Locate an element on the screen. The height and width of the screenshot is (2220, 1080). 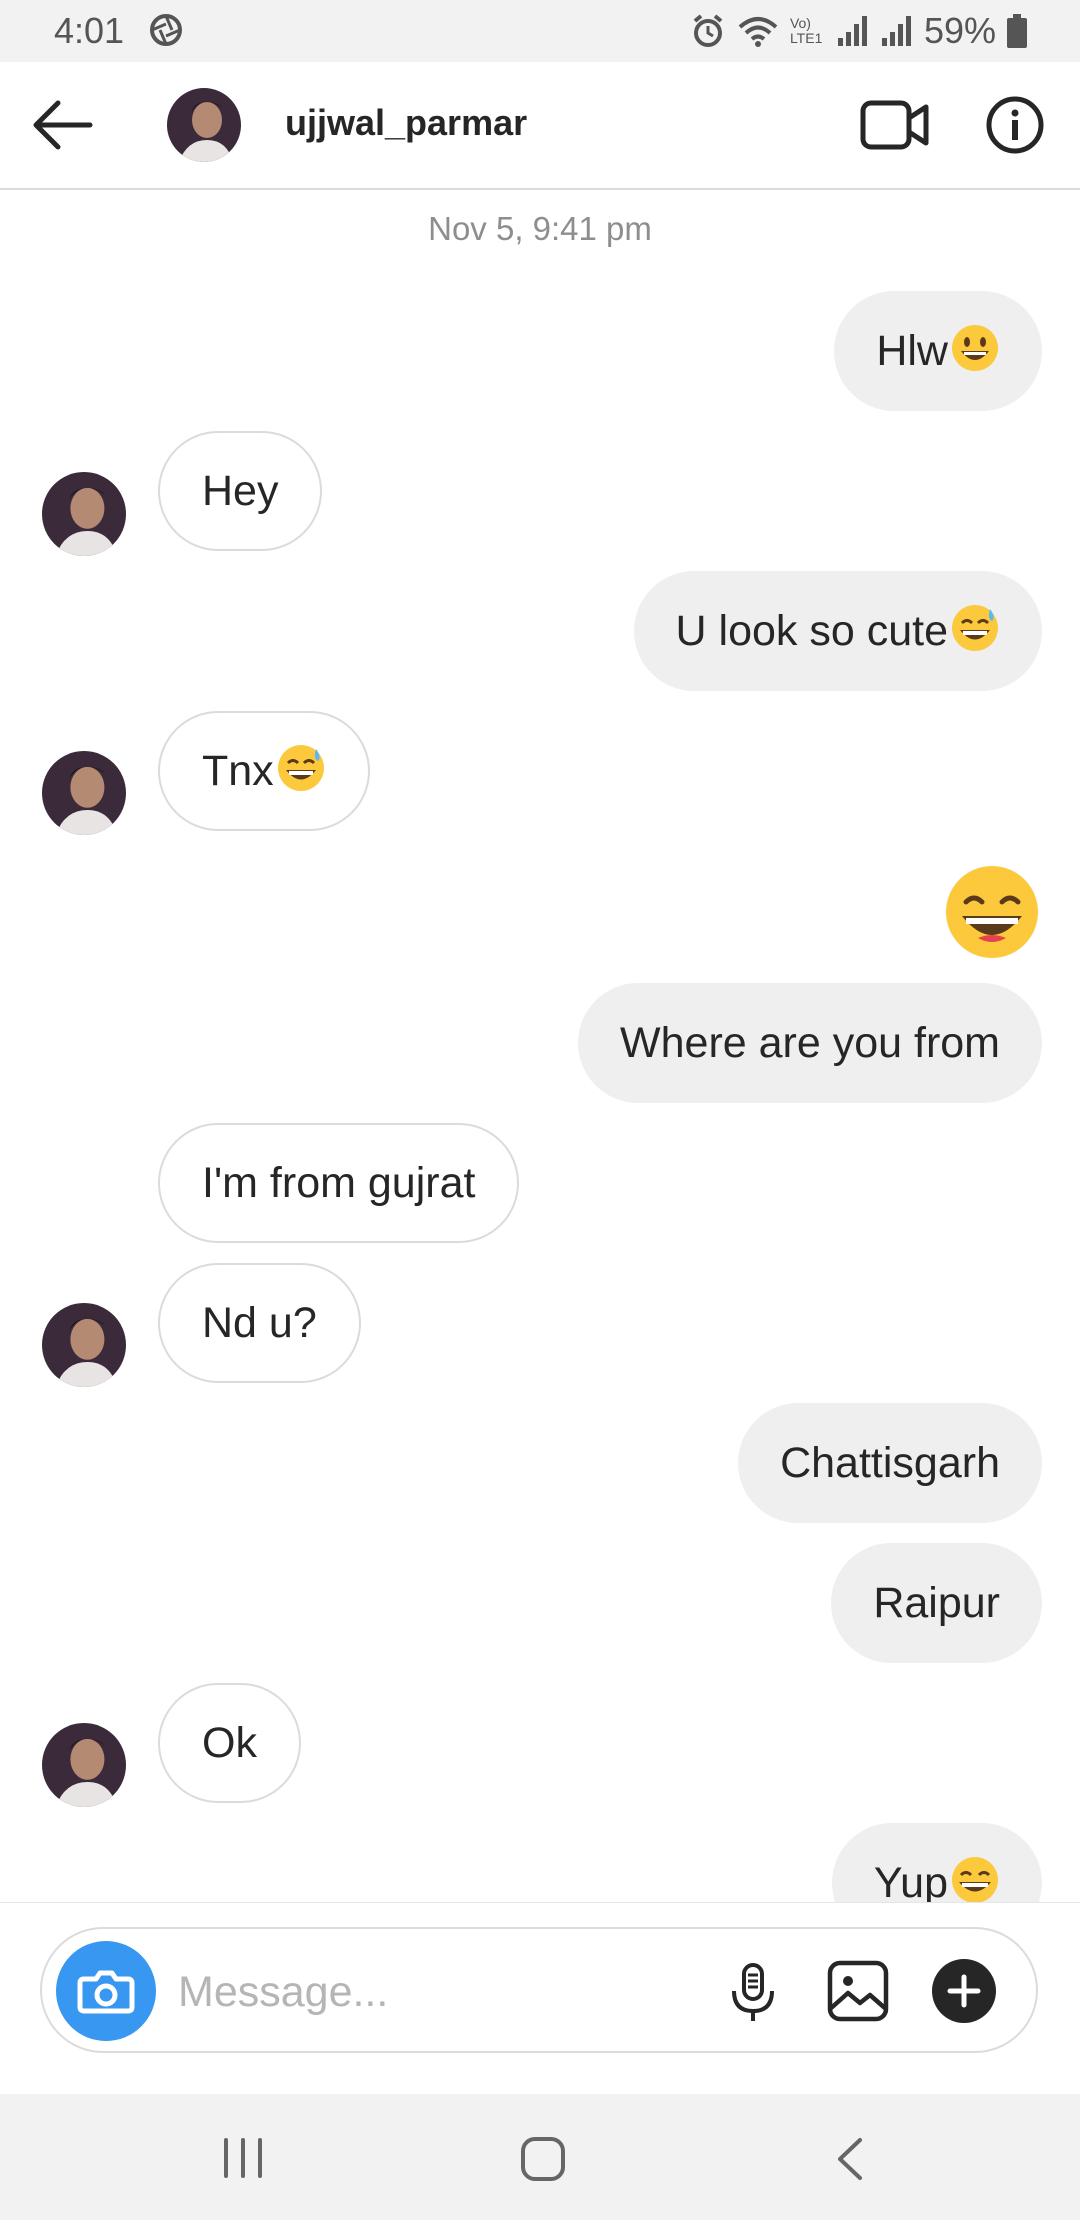
grinning-face-icon is located at coordinates (975, 348).